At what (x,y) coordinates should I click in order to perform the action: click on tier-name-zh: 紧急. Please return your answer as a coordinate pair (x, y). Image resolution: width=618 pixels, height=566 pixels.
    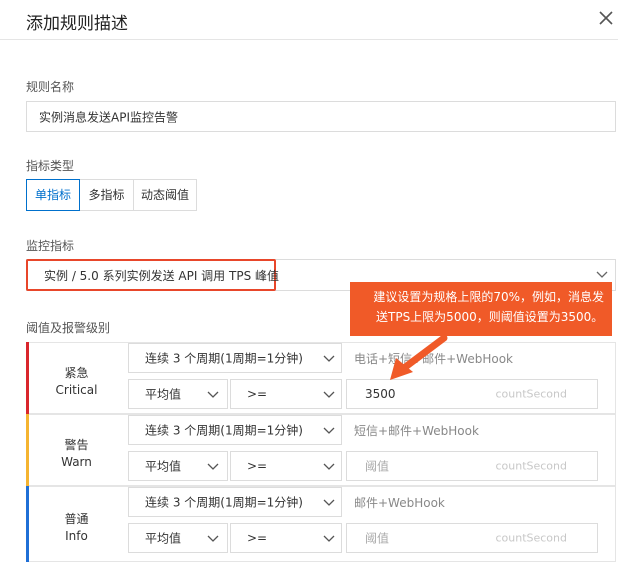
    Looking at the image, I should click on (76, 373).